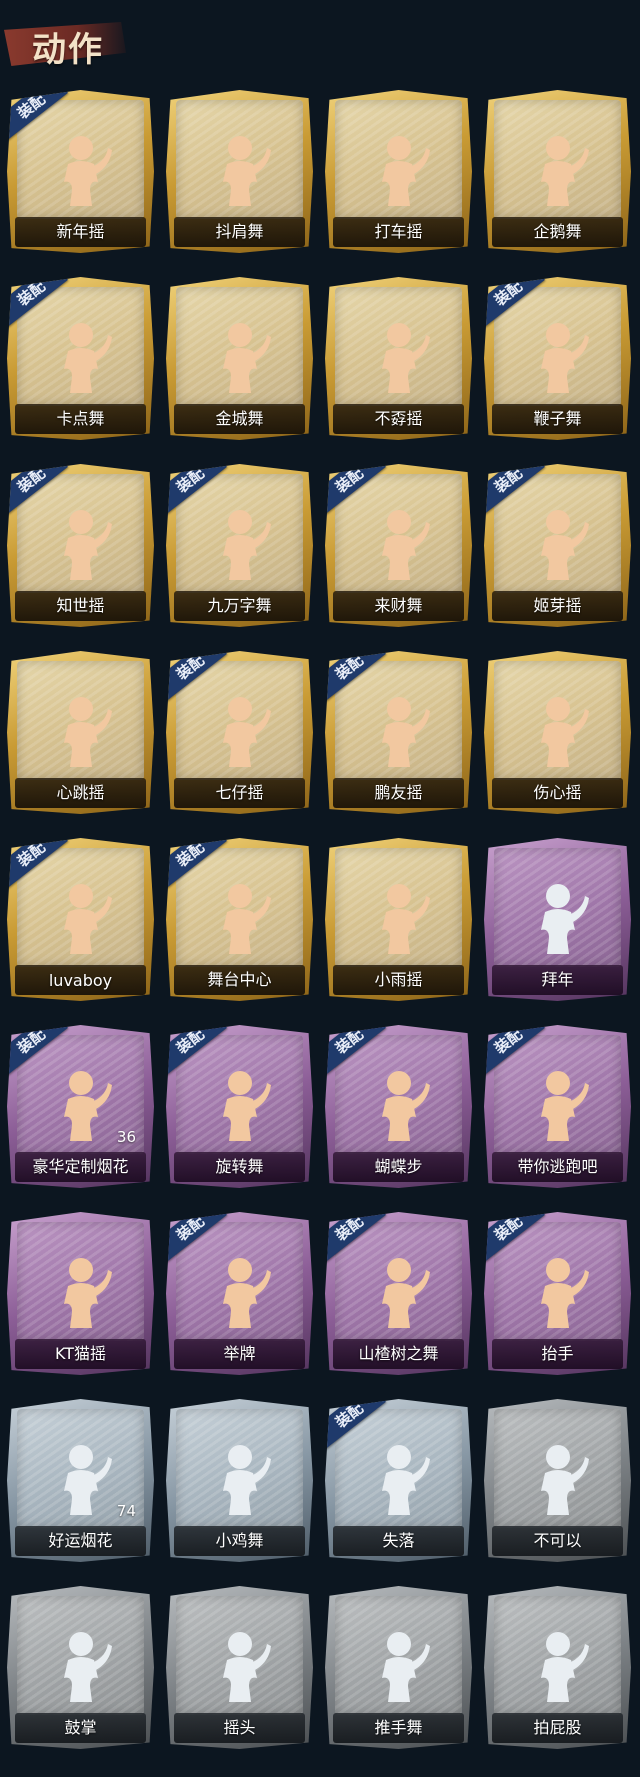  What do you see at coordinates (80, 1727) in the screenshot?
I see `emote-label: 鼓掌` at bounding box center [80, 1727].